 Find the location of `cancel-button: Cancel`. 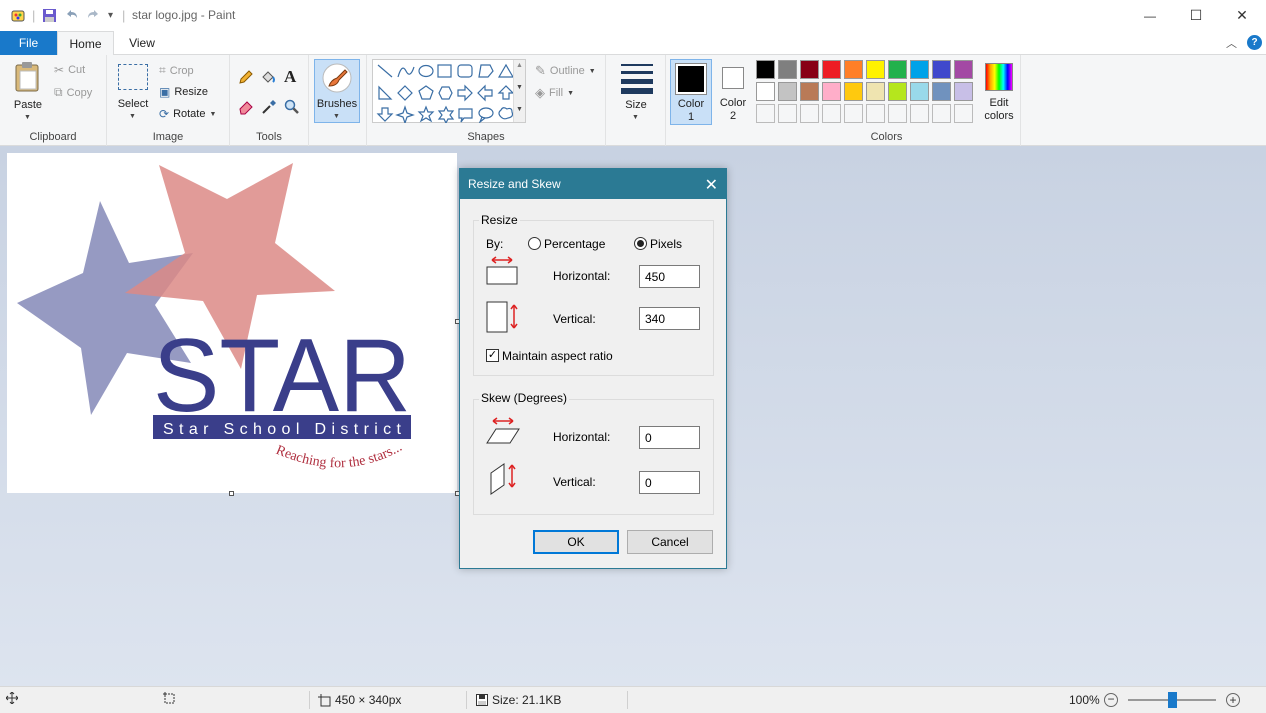

cancel-button: Cancel is located at coordinates (670, 542).